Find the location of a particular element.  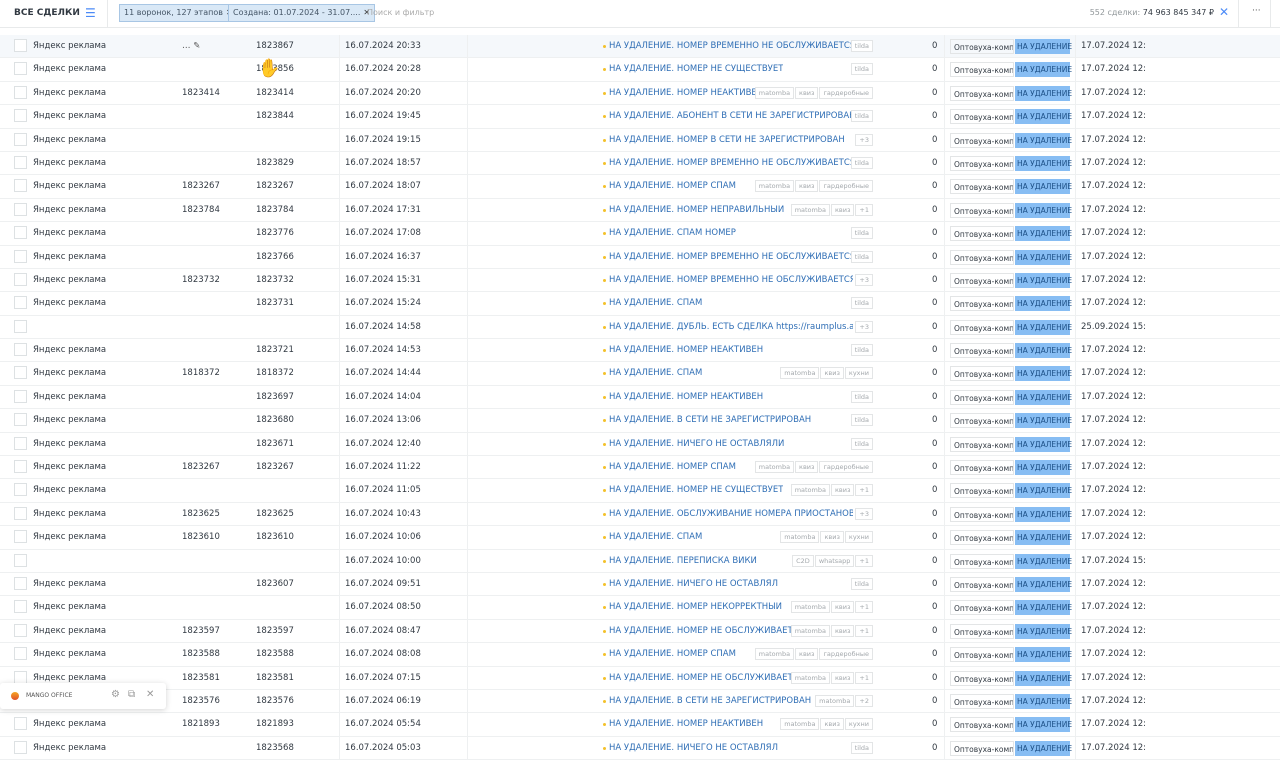

deal-name-link: НА УДАЛЕНИЕ. В СЕТИ НЕ ЗАРЕГИСТРИРОВАН is located at coordinates (710, 420).